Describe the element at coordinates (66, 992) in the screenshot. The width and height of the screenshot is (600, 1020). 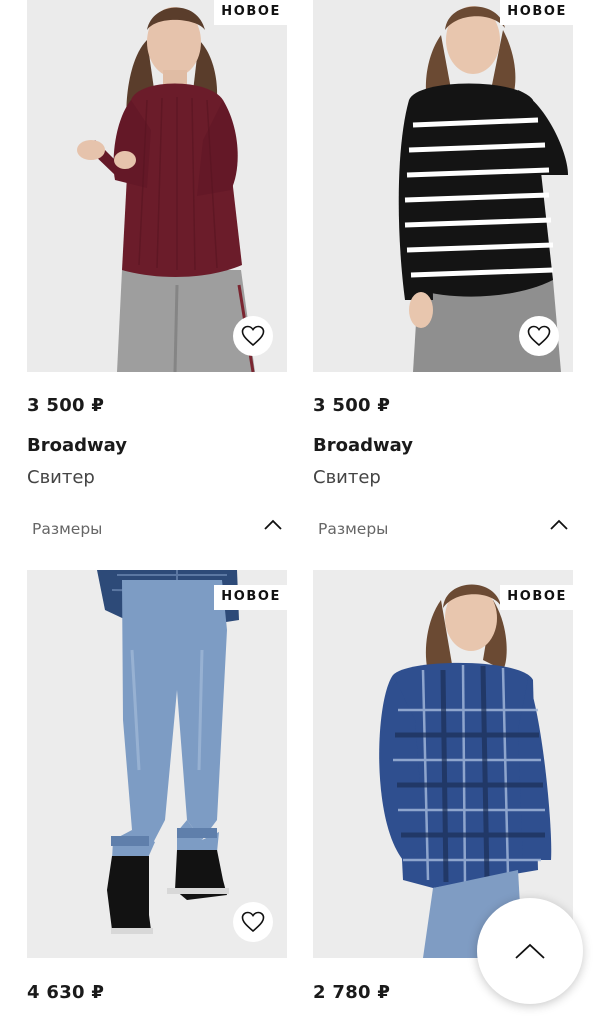
I see `product-price: 4 630 ₽` at that location.